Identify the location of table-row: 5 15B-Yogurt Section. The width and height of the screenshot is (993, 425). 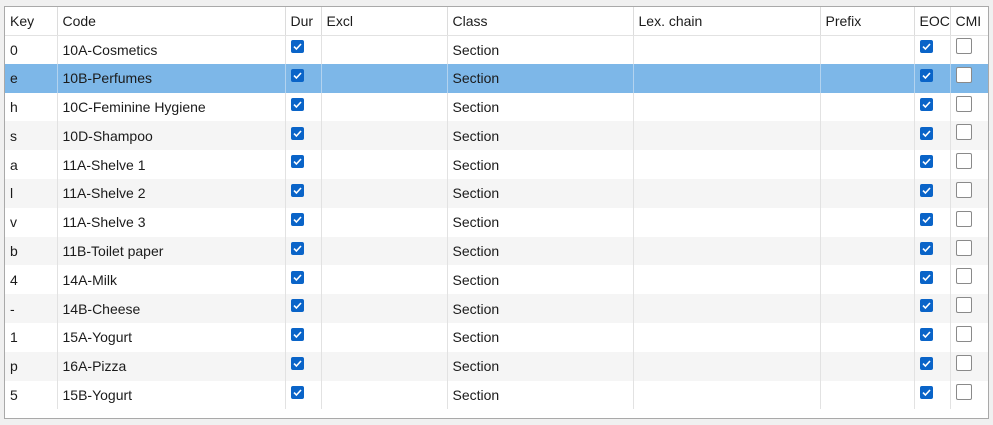
(496, 395).